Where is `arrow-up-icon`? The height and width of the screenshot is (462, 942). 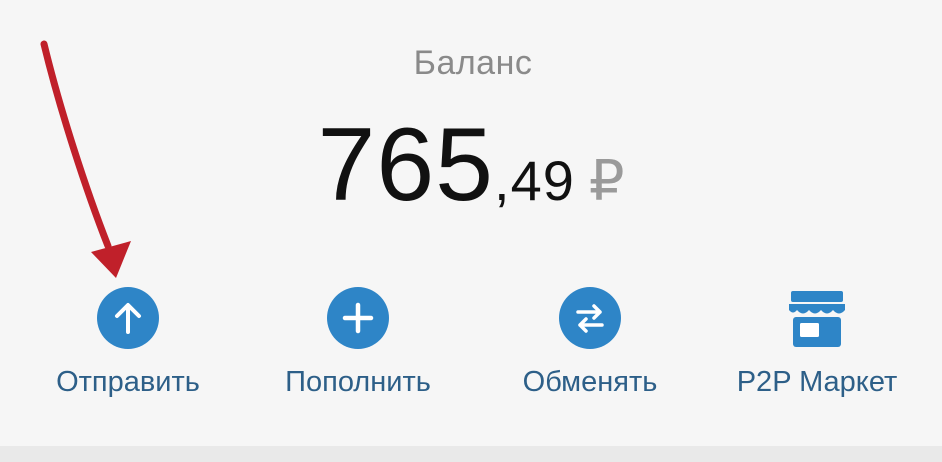
arrow-up-icon is located at coordinates (128, 318).